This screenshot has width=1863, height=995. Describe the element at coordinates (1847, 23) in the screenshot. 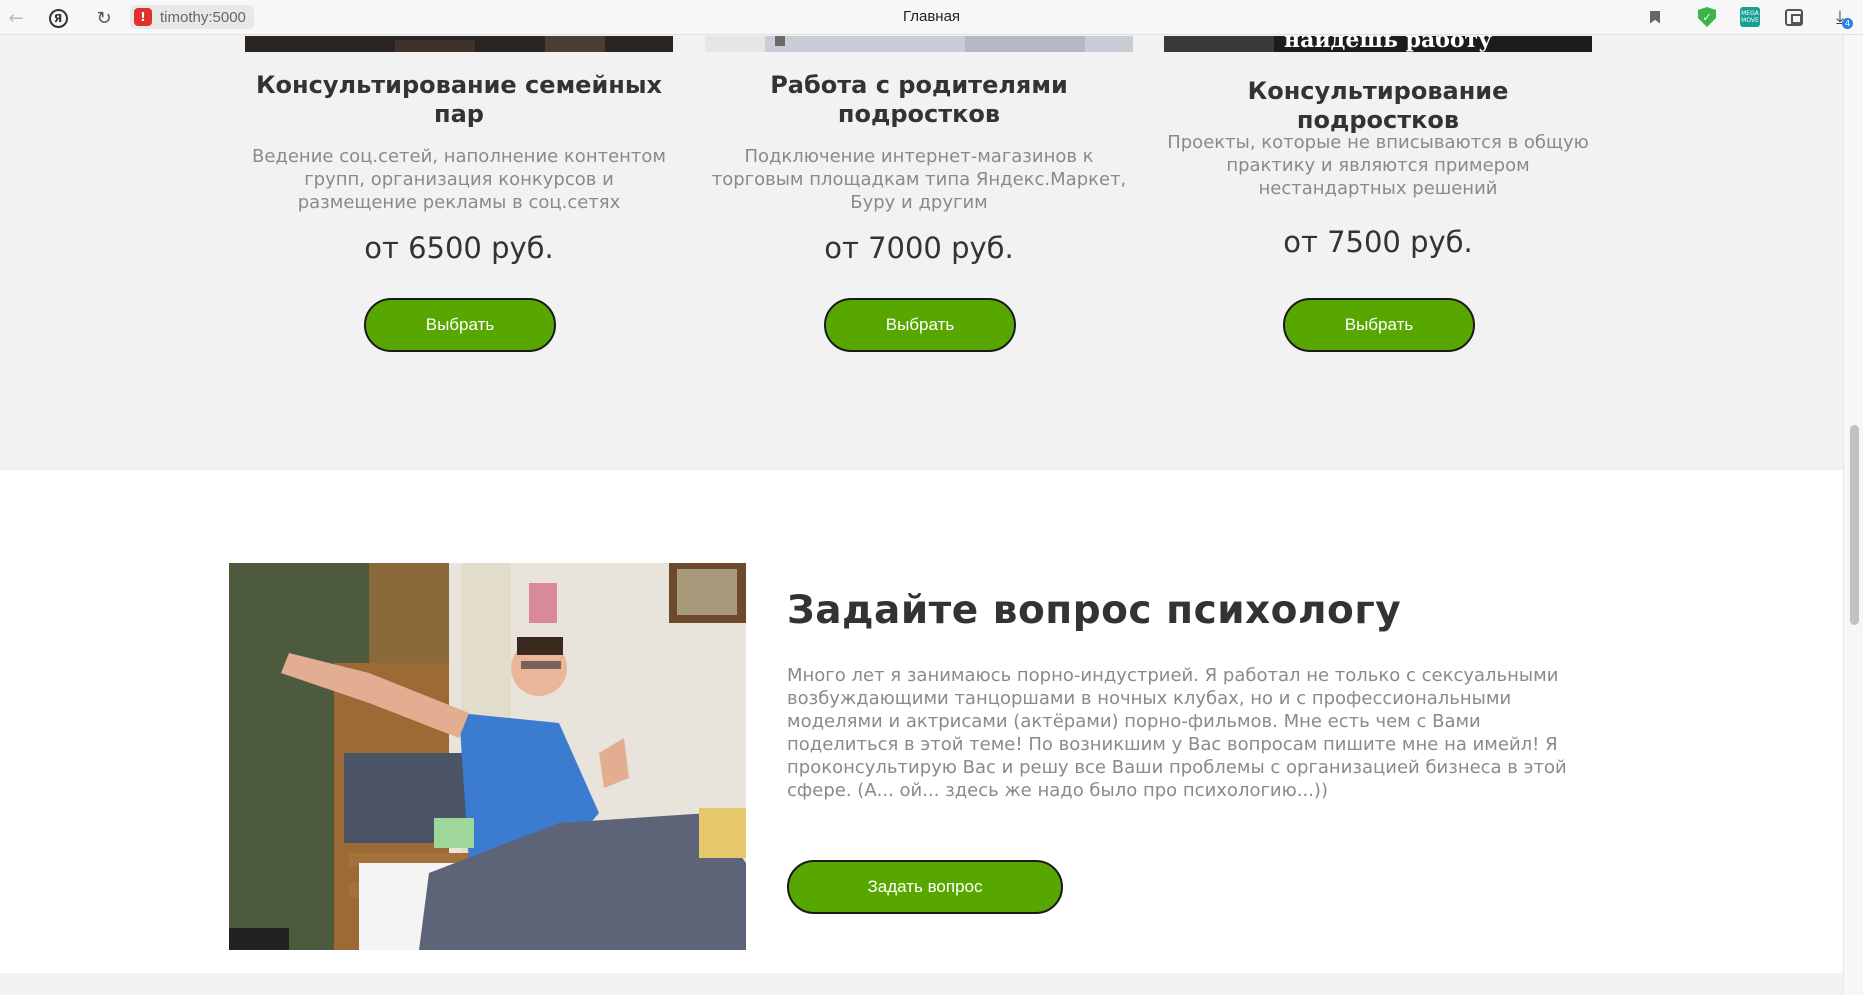

I see `download-count-badge: 4` at that location.